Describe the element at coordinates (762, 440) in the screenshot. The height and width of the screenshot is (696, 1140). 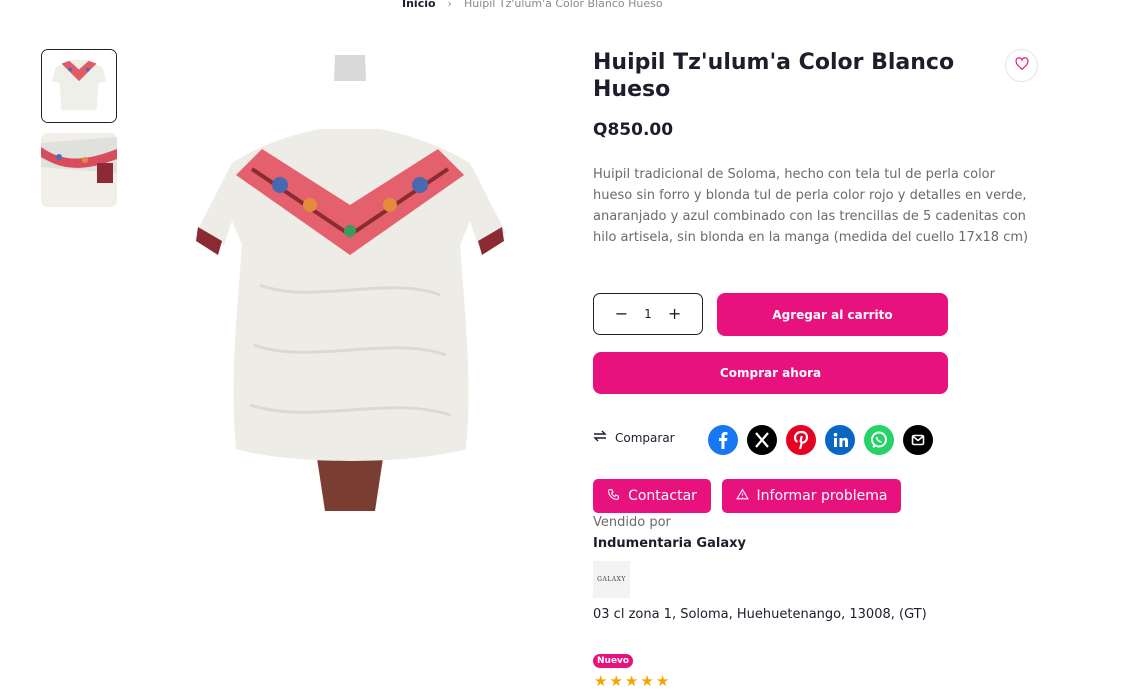
I see `x-share-icon` at that location.